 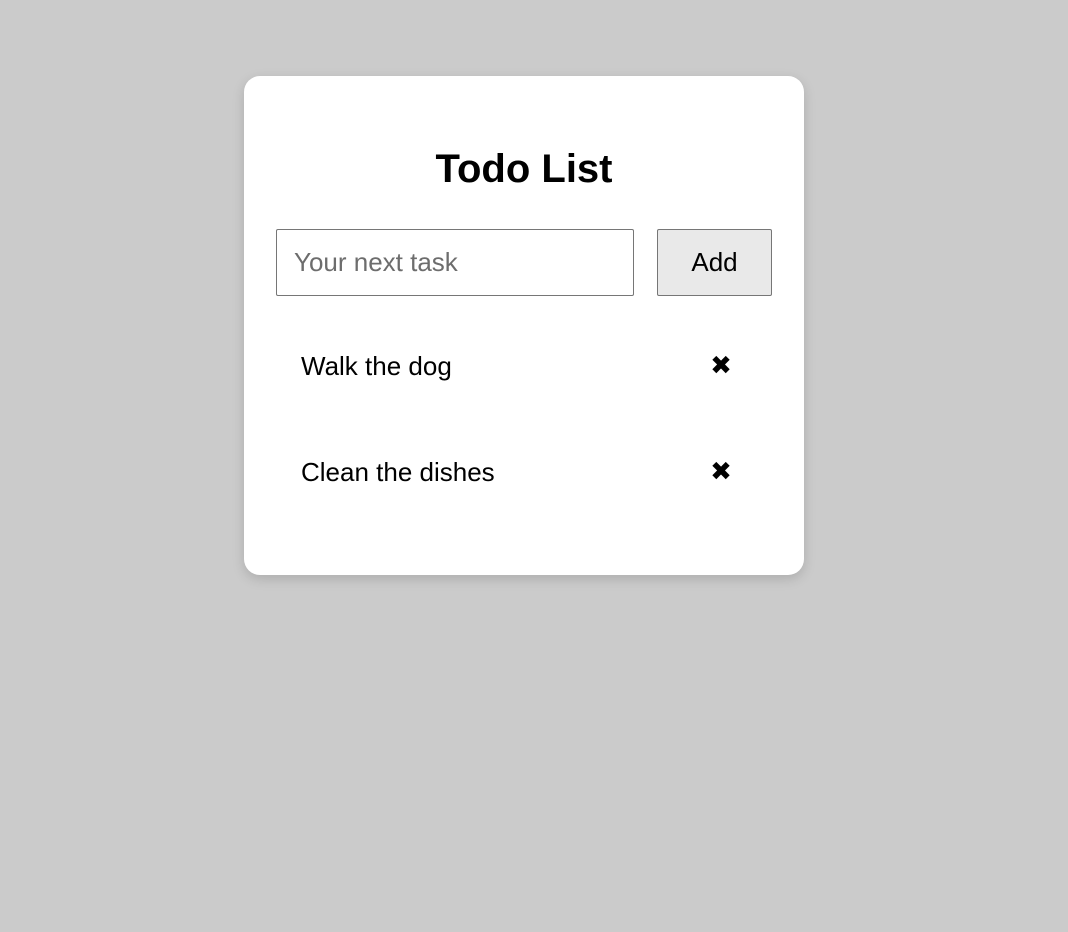 I want to click on list-item: Walk the dog ✖, so click(x=524, y=377).